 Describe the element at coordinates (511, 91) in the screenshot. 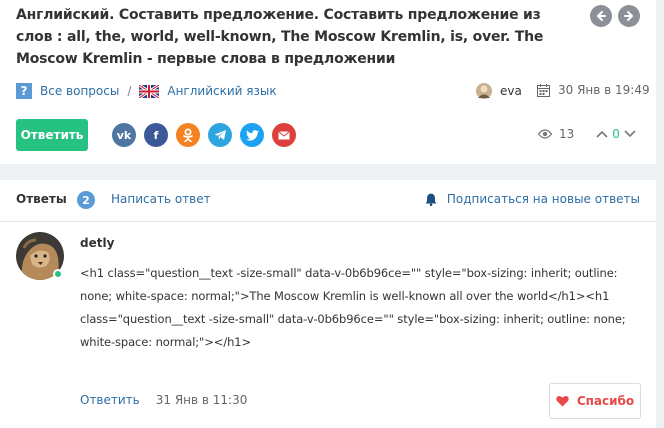

I see `question-author-name: eva` at that location.